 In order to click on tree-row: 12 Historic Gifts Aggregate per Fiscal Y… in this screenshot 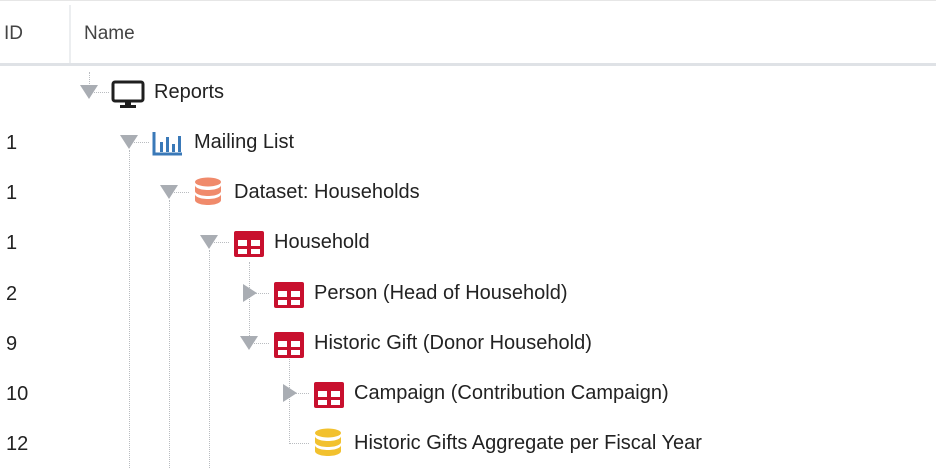, I will do `click(468, 443)`.